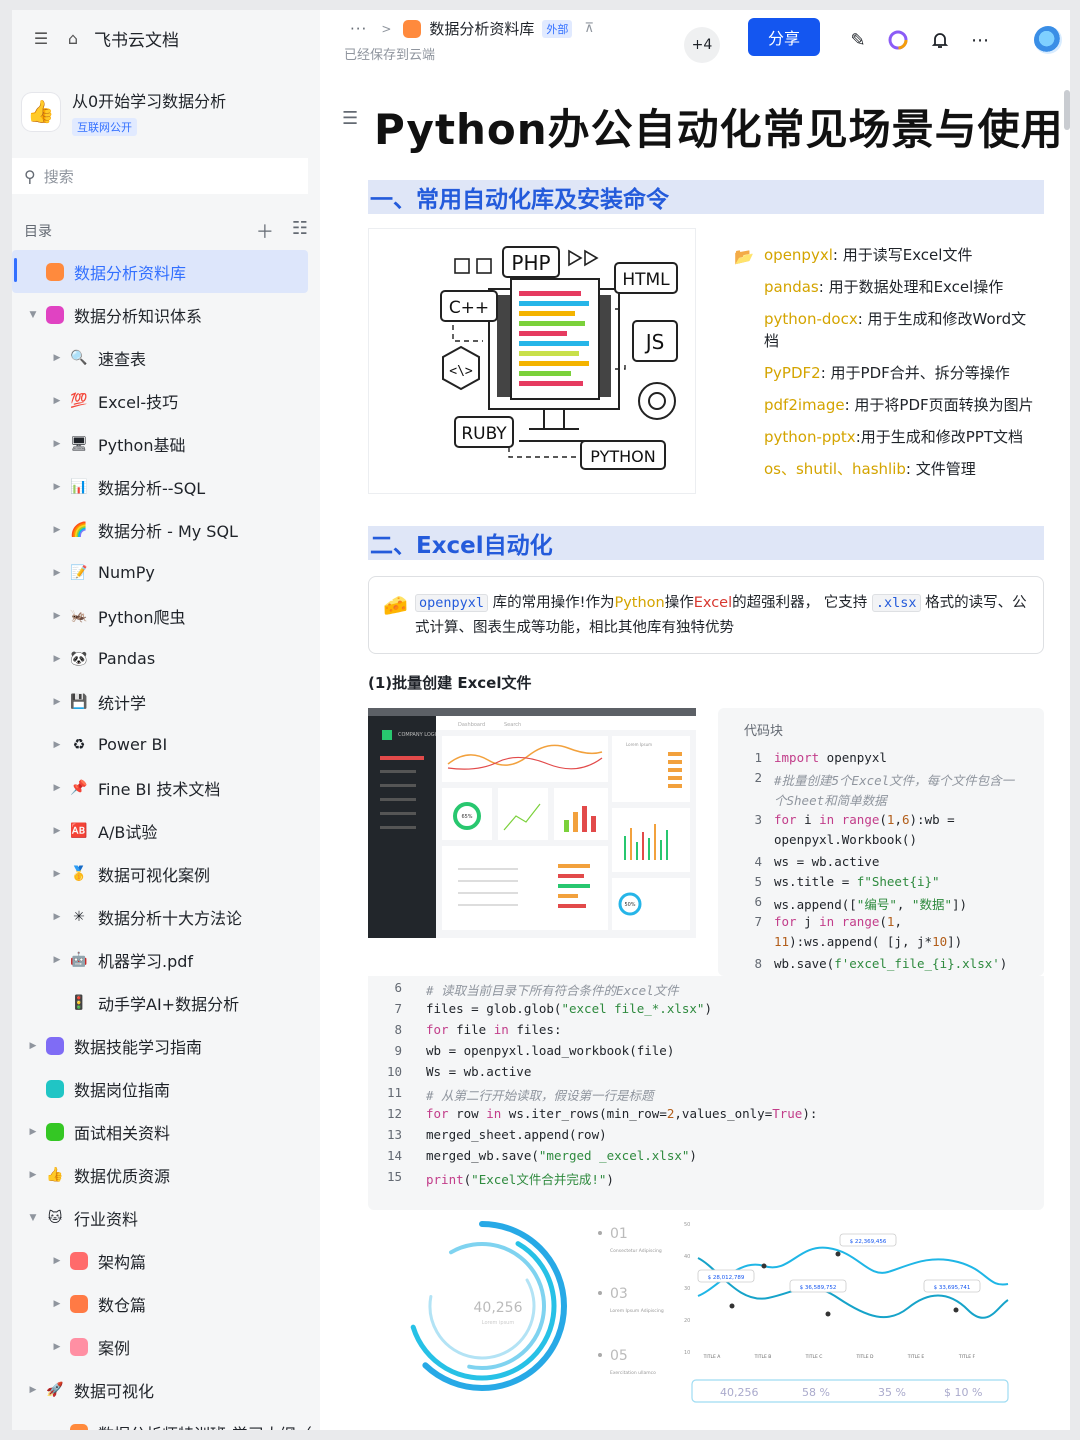 Image resolution: width=1080 pixels, height=1440 pixels. Describe the element at coordinates (619, 1356) in the screenshot. I see `step-num-5: 05` at that location.